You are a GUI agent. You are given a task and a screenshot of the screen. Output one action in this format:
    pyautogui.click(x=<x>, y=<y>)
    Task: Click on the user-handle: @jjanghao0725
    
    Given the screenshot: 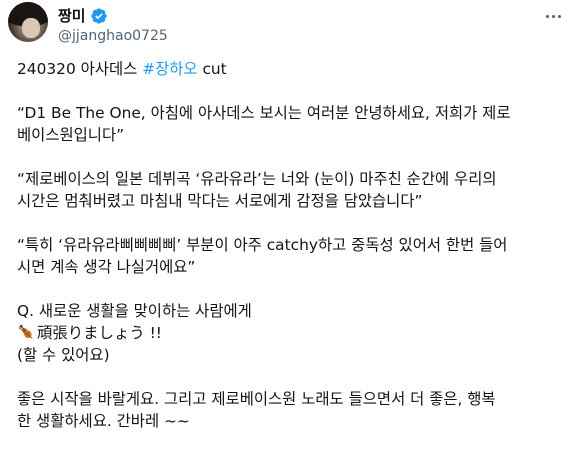 What is the action you would take?
    pyautogui.click(x=113, y=36)
    